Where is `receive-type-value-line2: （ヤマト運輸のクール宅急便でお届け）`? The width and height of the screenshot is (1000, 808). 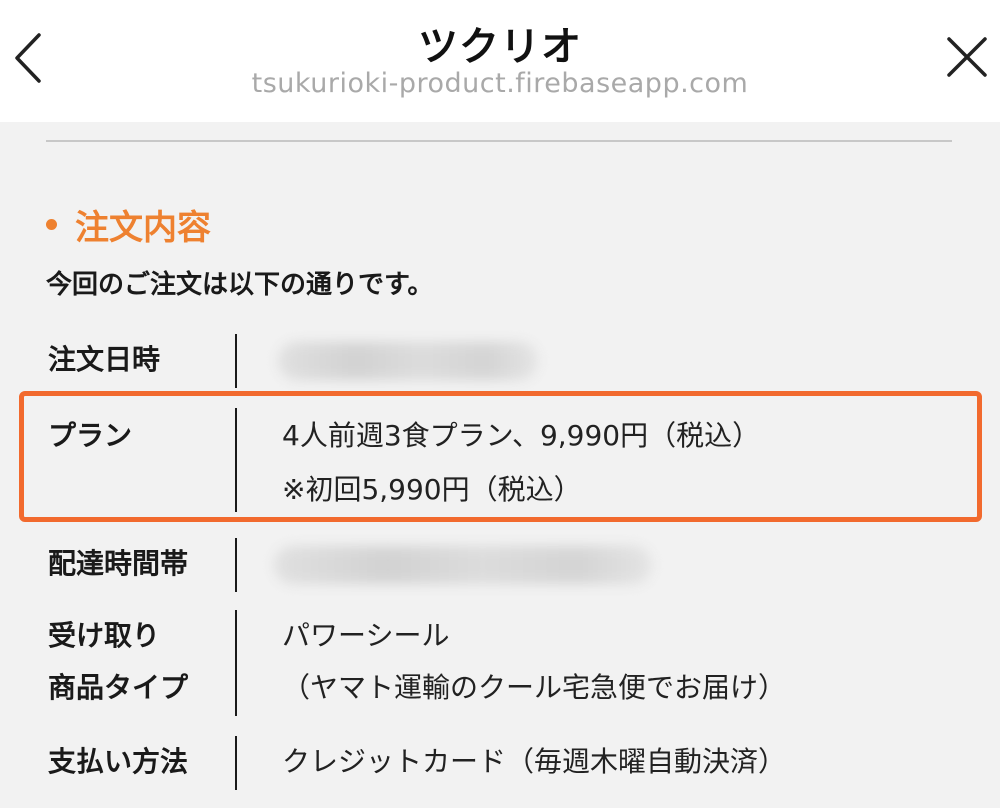 receive-type-value-line2: （ヤマト運輸のクール宅急便でお届け） is located at coordinates (534, 687).